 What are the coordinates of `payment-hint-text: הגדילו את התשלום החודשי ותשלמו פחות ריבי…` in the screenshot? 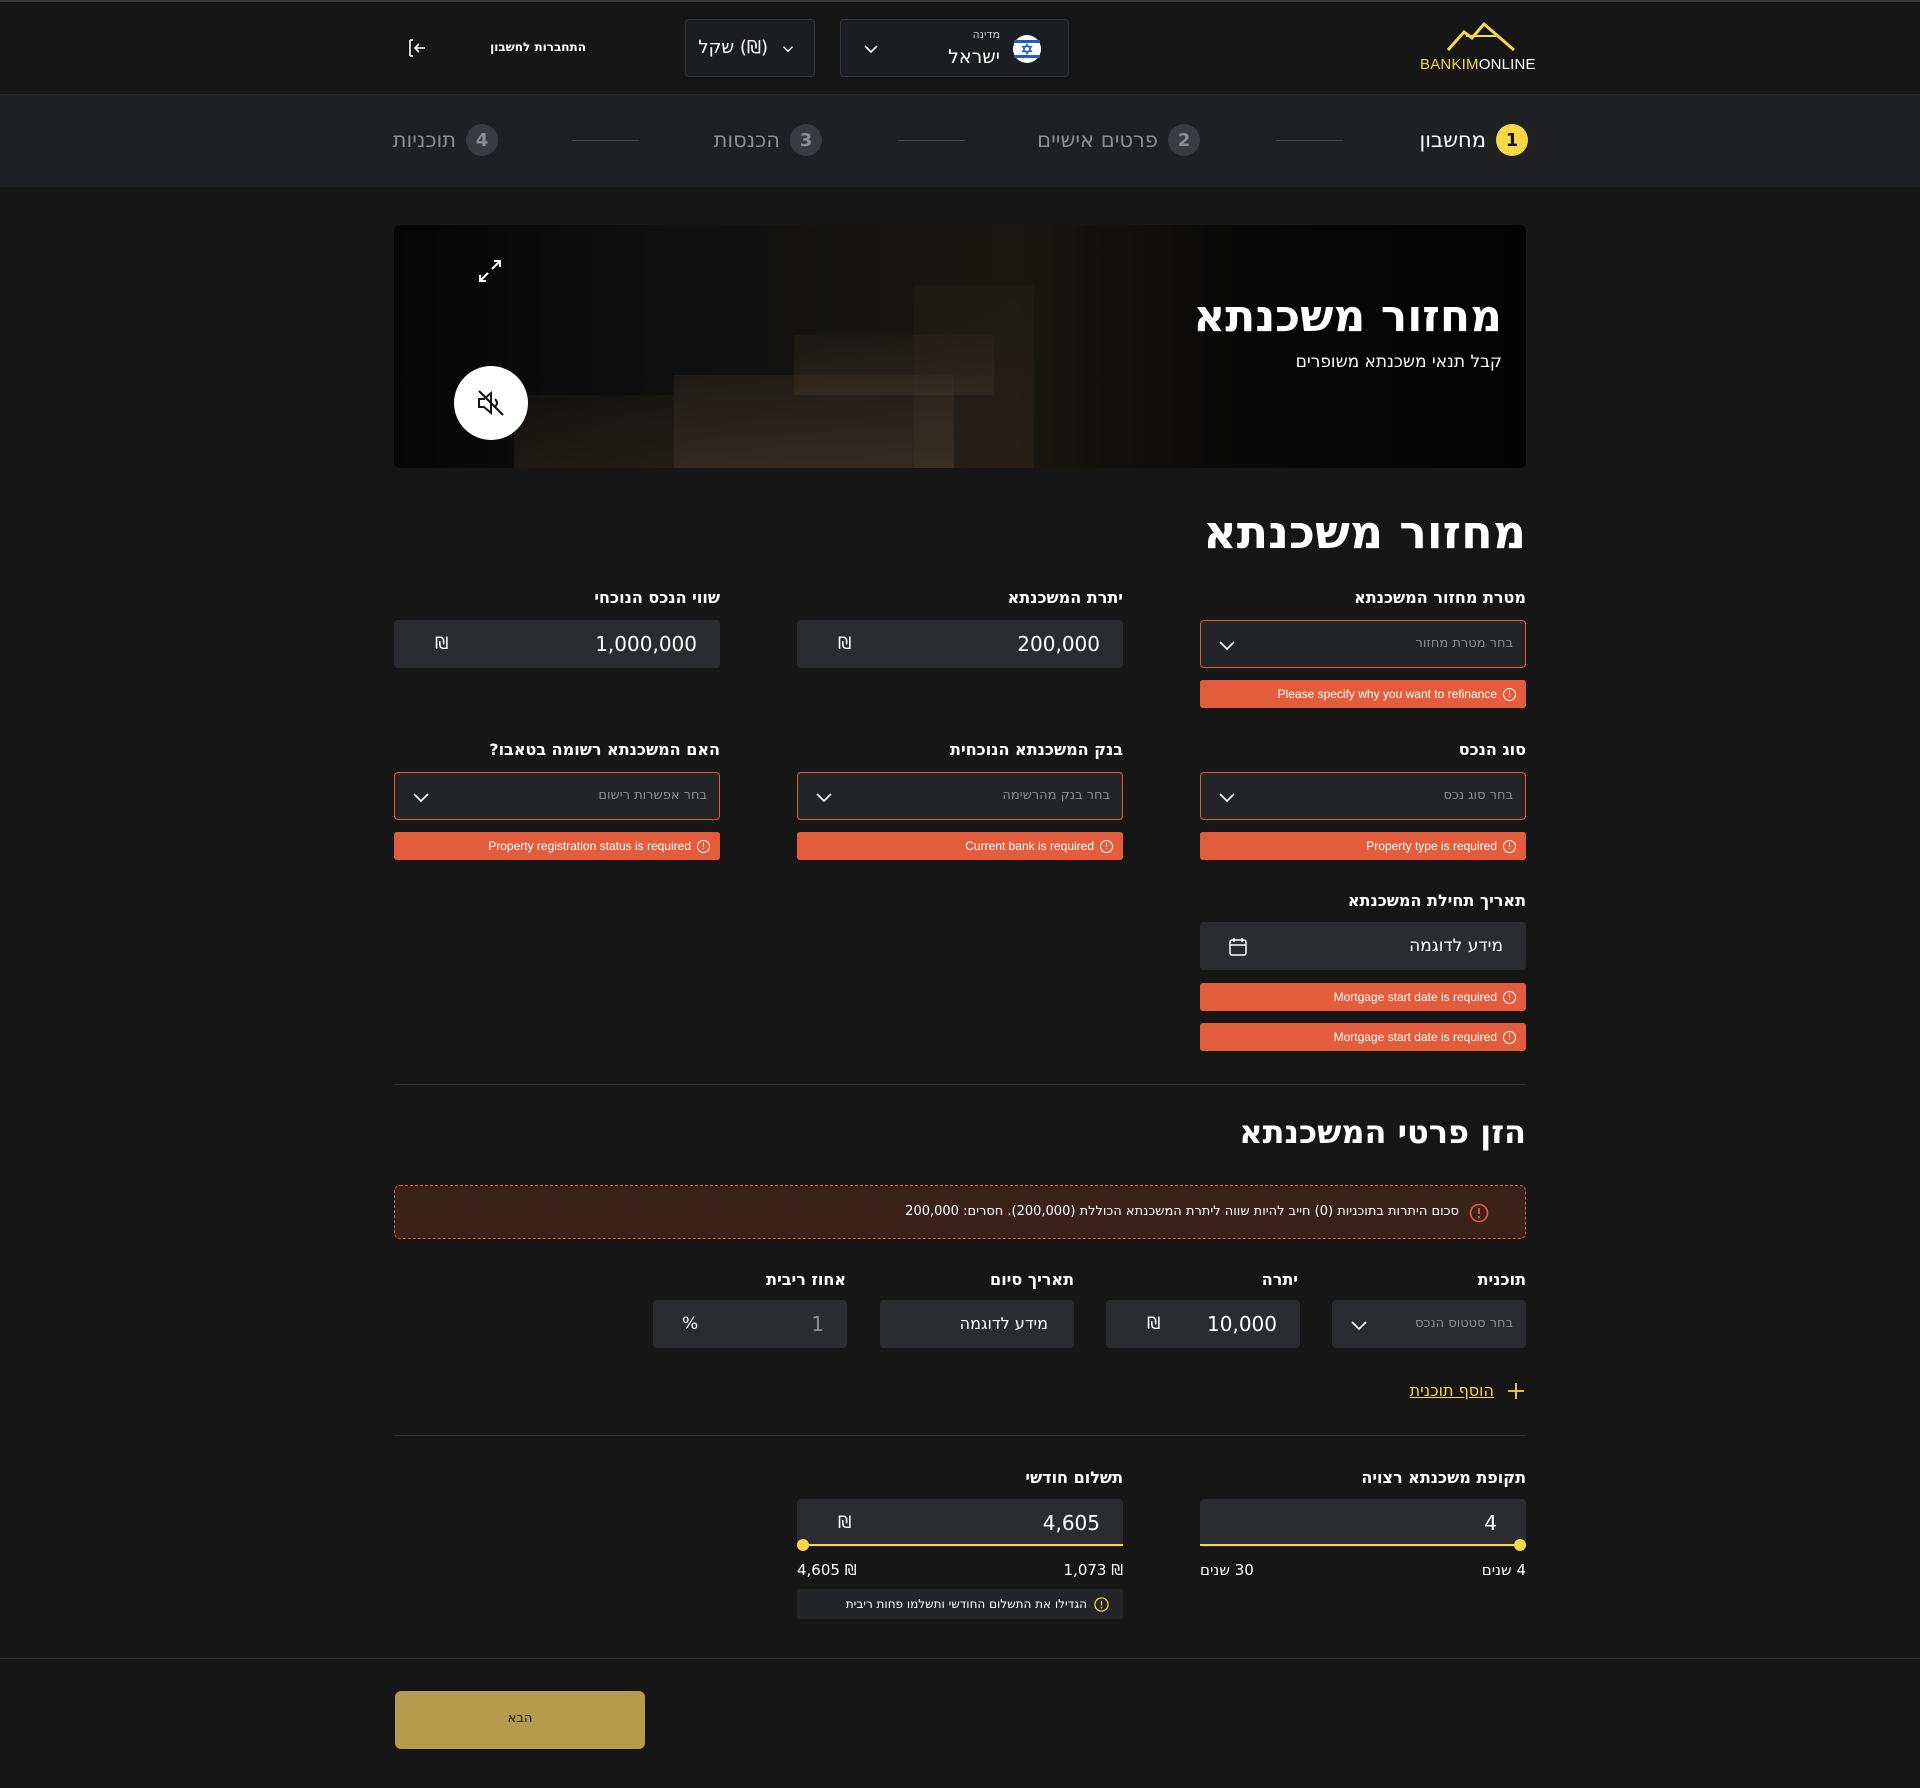 It's located at (966, 1604).